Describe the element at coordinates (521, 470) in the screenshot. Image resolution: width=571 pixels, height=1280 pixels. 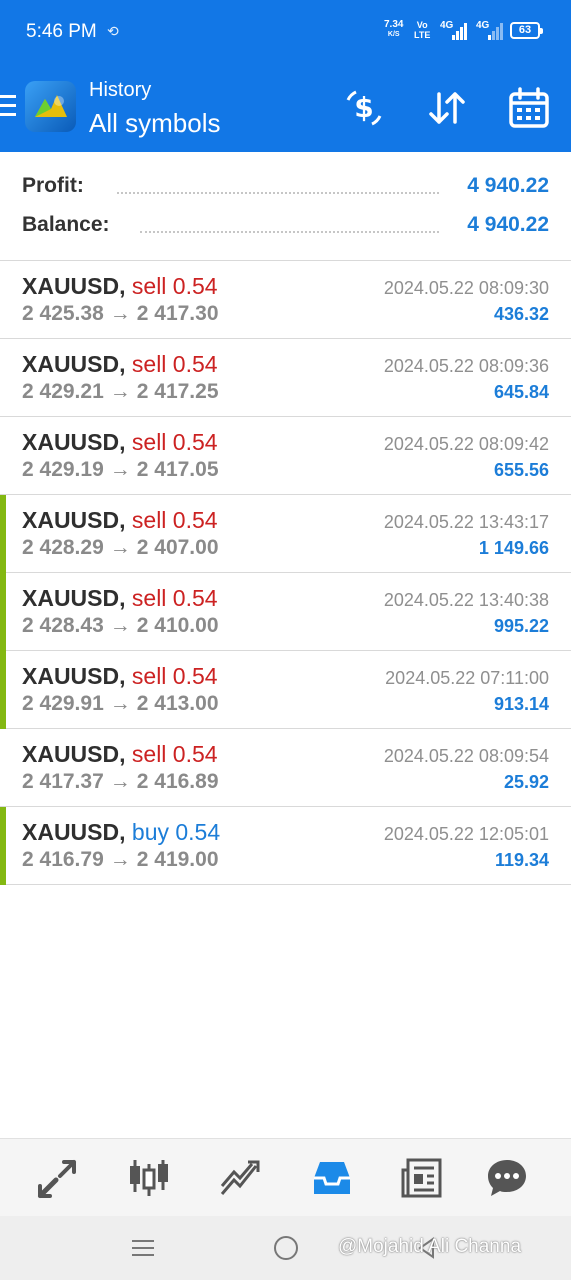
I see `deal-profit: 655.56` at that location.